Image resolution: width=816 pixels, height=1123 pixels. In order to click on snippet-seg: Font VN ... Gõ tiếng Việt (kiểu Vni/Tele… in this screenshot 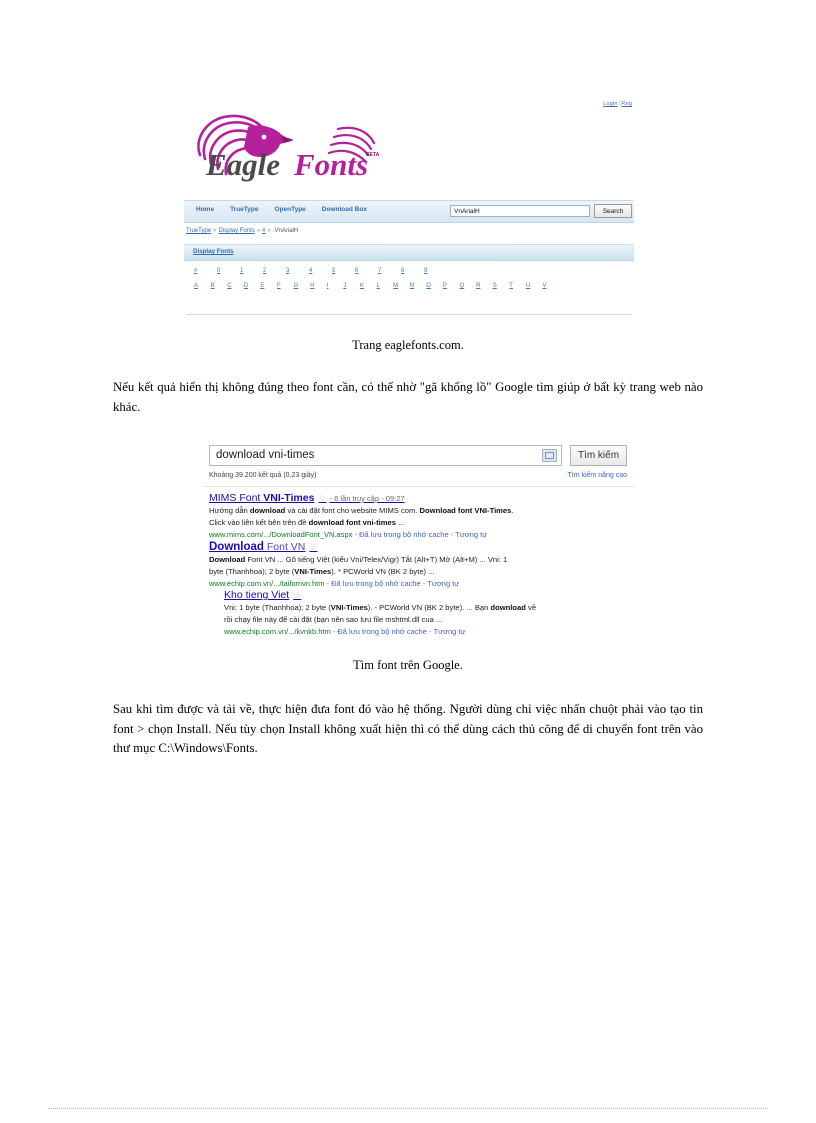, I will do `click(376, 559)`.